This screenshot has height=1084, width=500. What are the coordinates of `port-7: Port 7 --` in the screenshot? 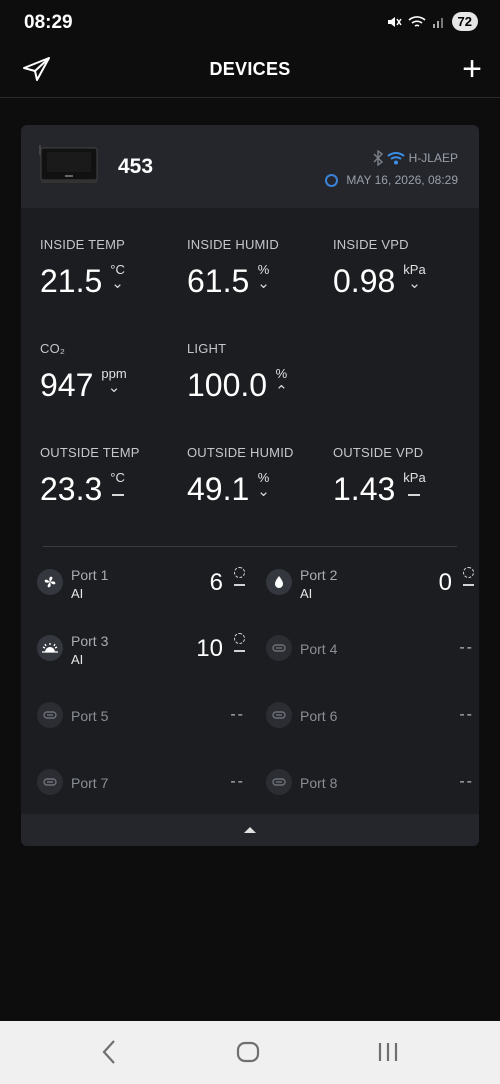 It's located at (141, 787).